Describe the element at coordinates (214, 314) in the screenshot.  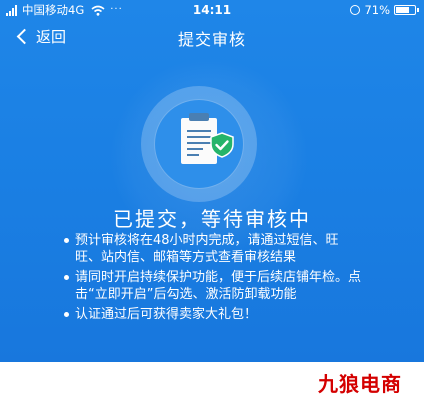
I see `notice-item: 认证通过后可获得卖家大礼包！` at that location.